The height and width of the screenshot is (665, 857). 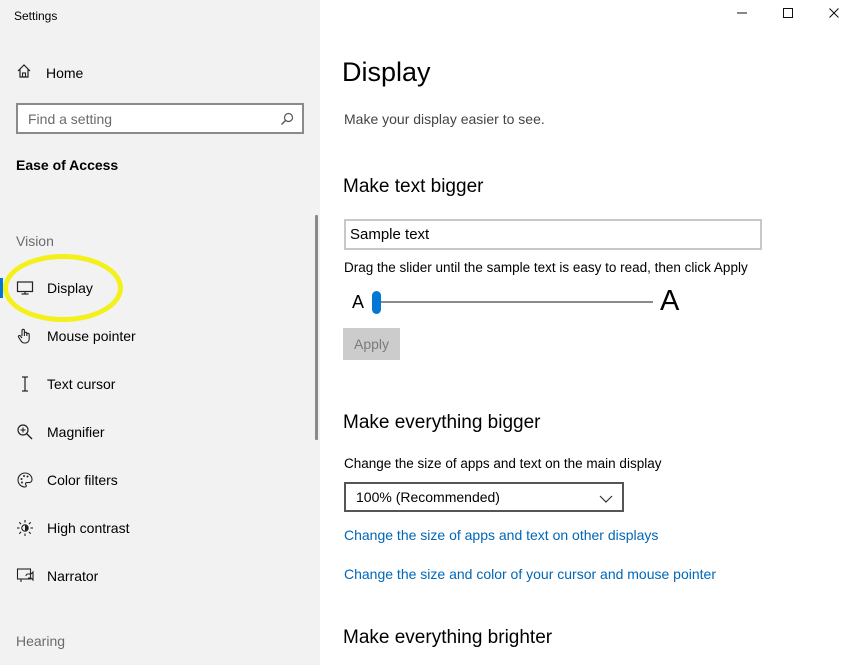 What do you see at coordinates (67, 165) in the screenshot?
I see `category-heading: Ease of Access` at bounding box center [67, 165].